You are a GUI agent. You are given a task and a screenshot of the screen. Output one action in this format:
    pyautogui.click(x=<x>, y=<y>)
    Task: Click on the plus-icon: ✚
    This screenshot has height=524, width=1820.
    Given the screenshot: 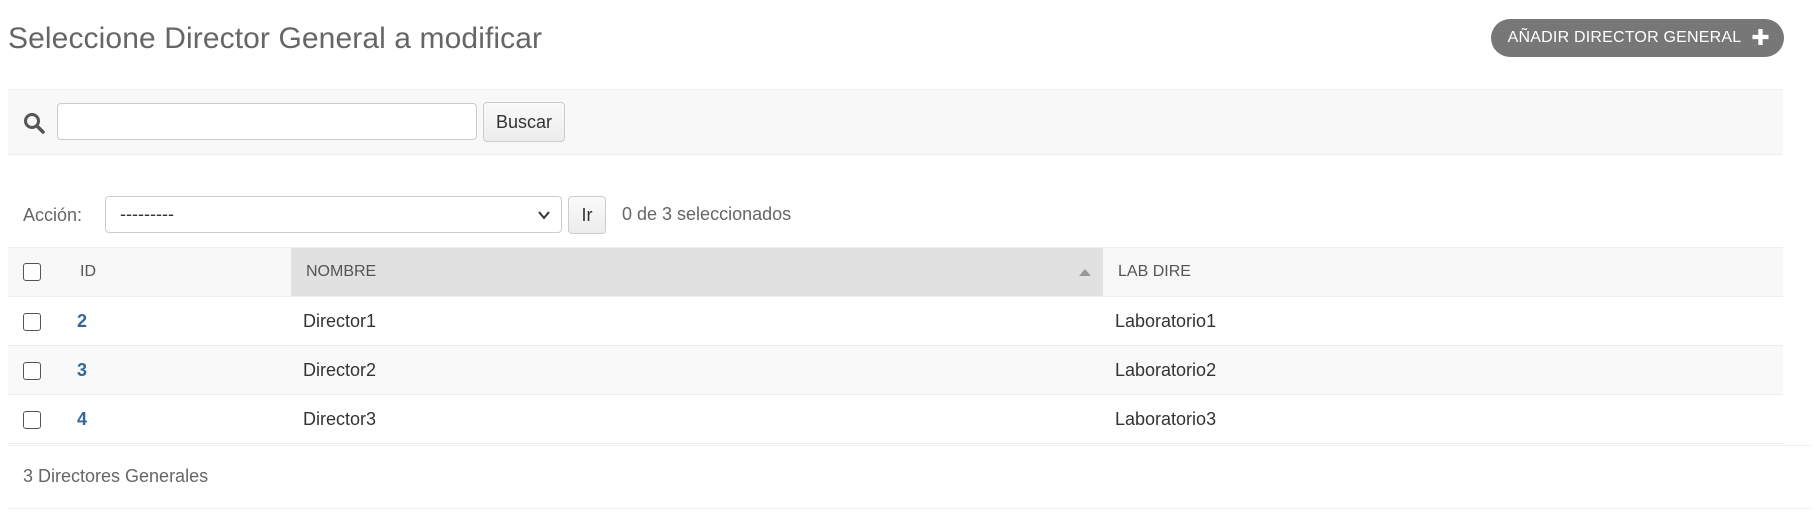 What is the action you would take?
    pyautogui.click(x=1760, y=37)
    